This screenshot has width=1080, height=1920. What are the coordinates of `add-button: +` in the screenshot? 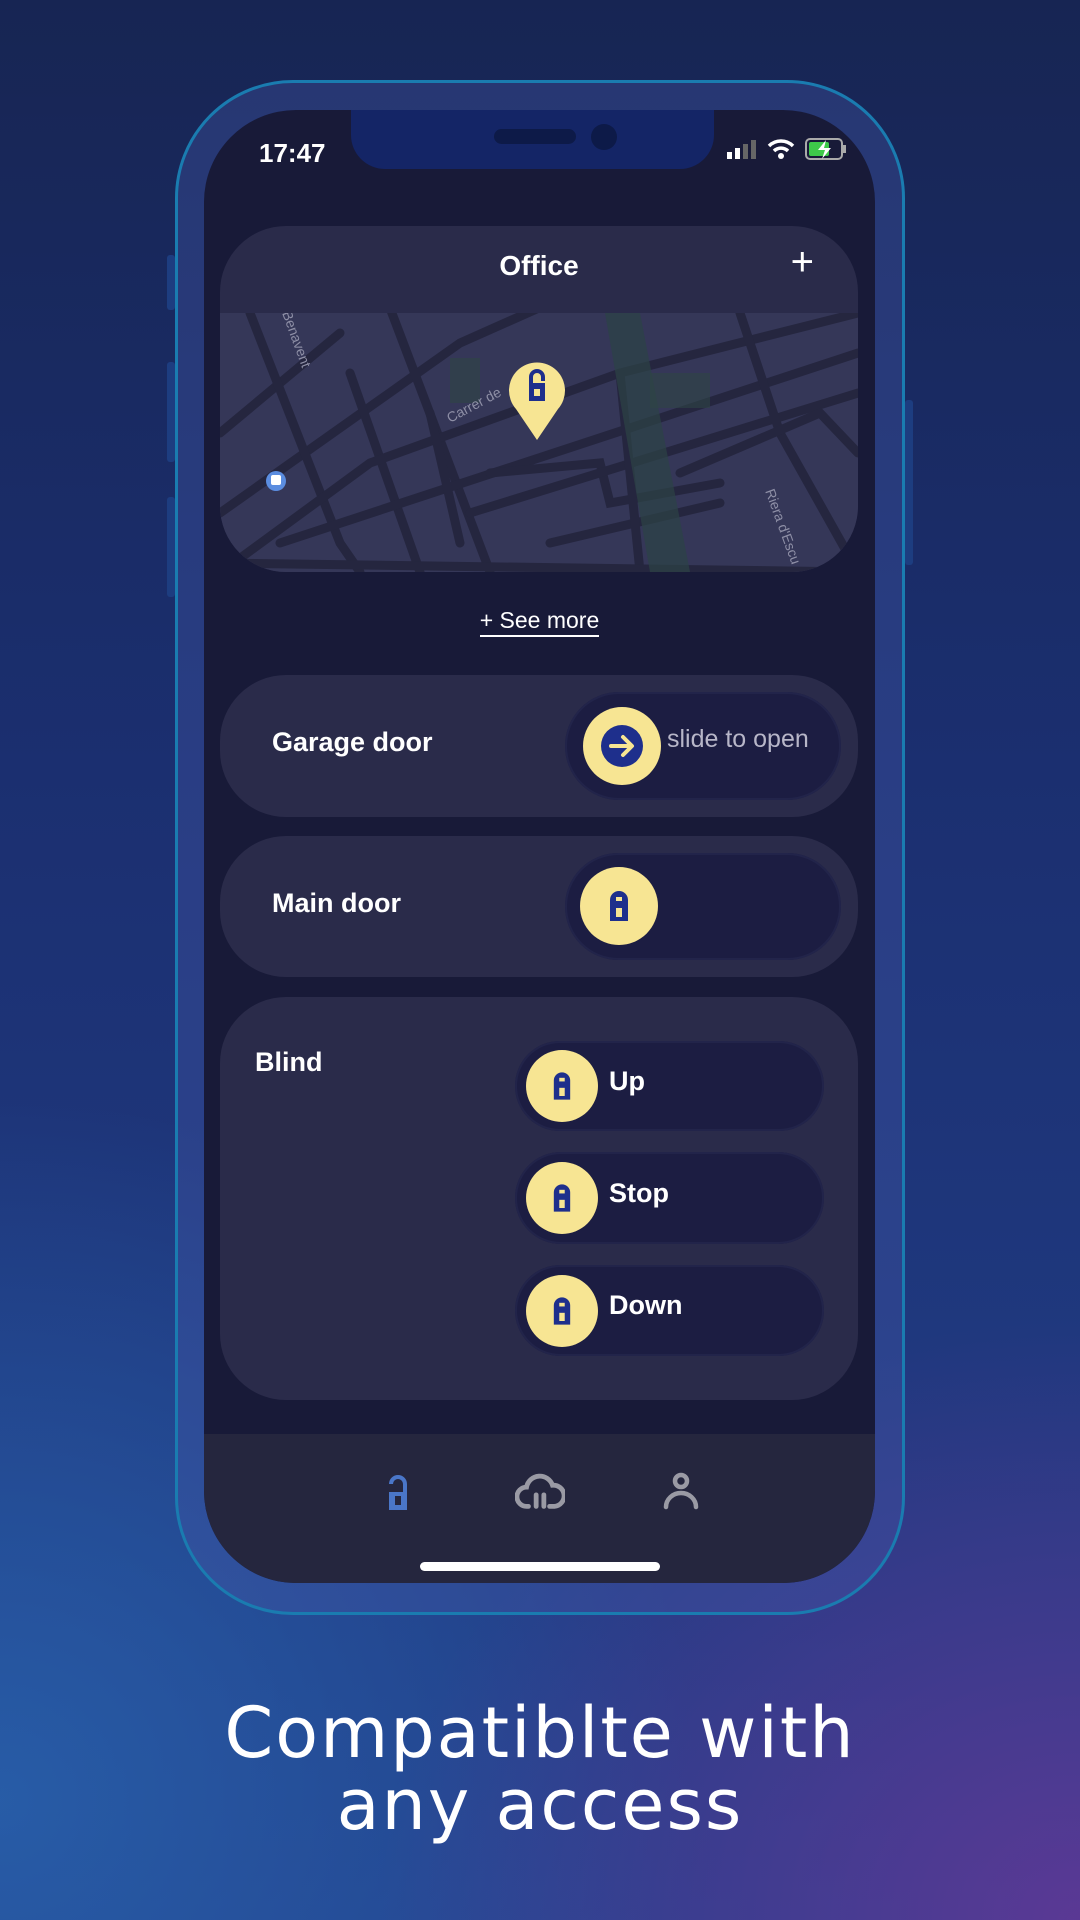 It's located at (802, 262).